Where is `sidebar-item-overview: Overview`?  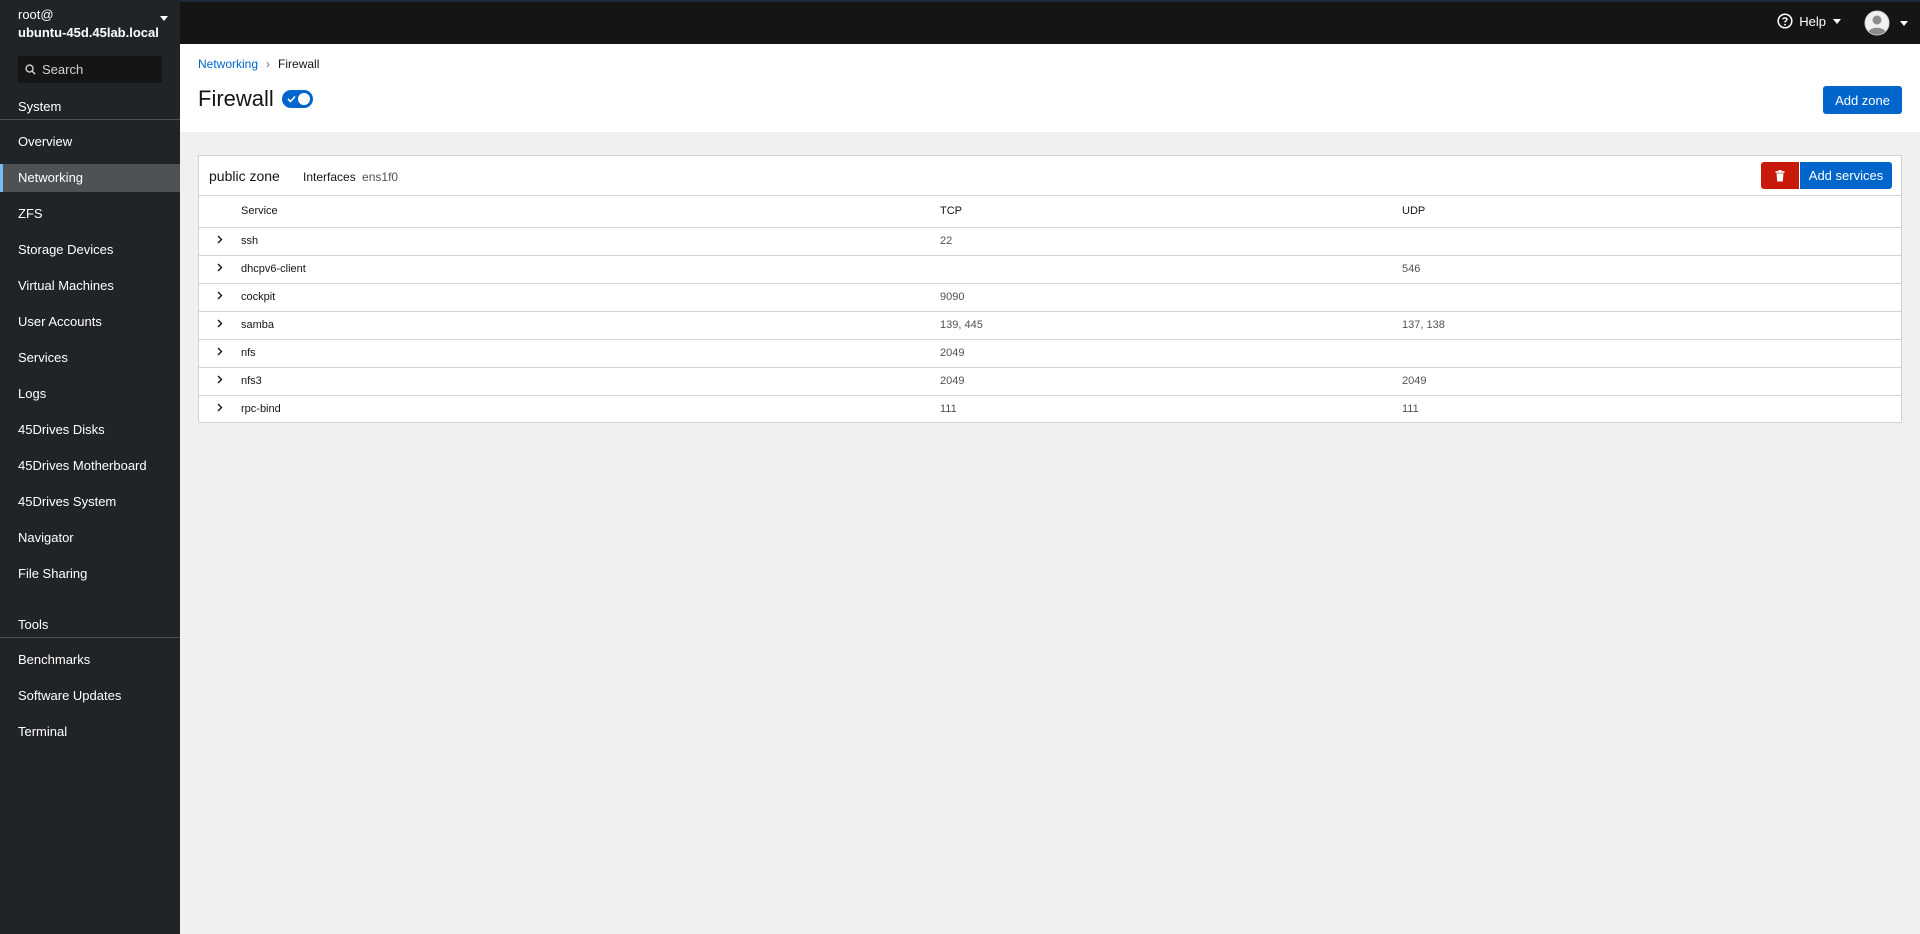 sidebar-item-overview: Overview is located at coordinates (90, 142).